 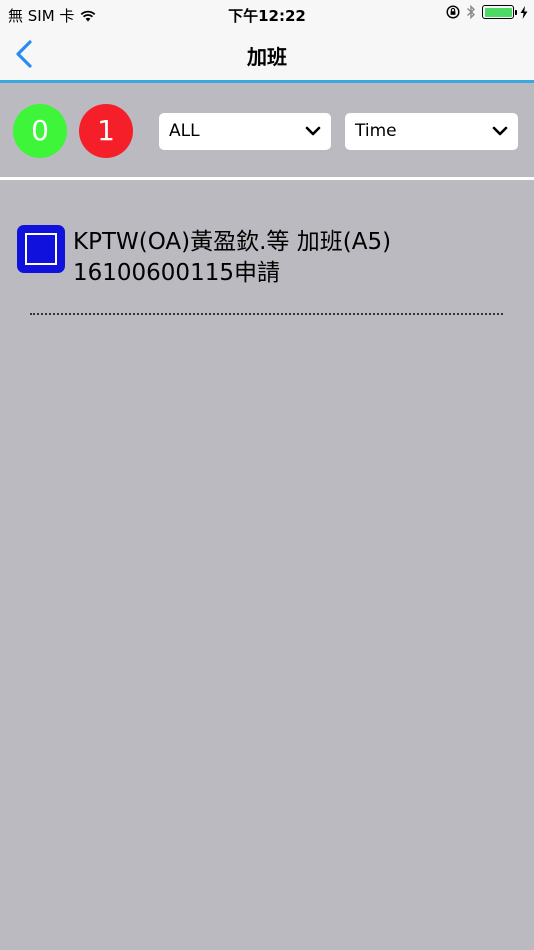 What do you see at coordinates (376, 131) in the screenshot?
I see `sort-select-value: Time` at bounding box center [376, 131].